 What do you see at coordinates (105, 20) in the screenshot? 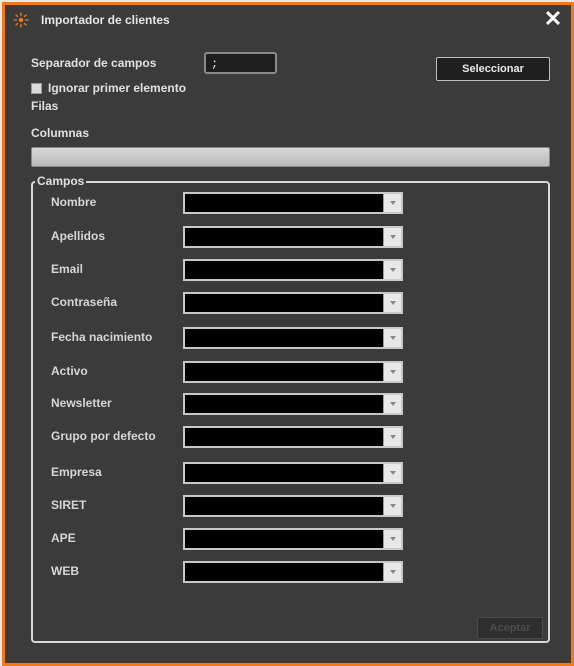
I see `window-title: Importador de clientes` at bounding box center [105, 20].